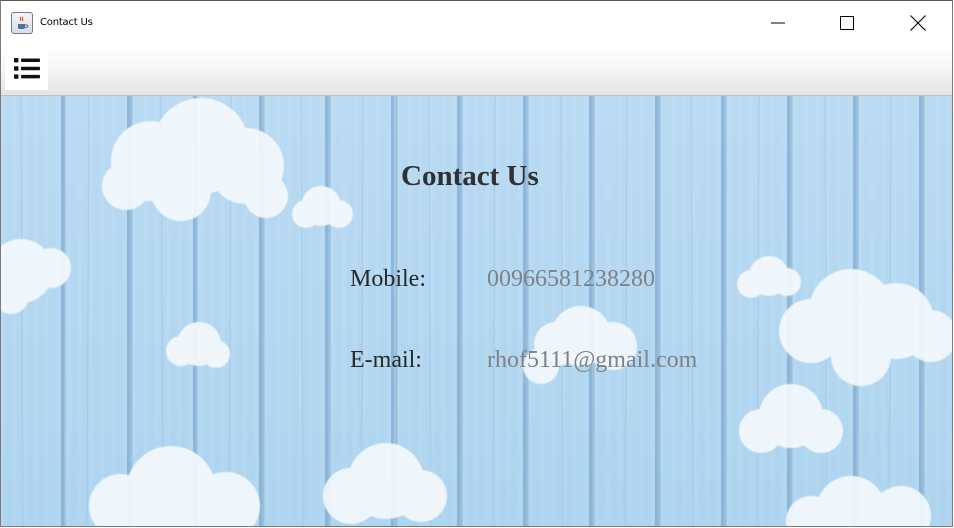 This screenshot has height=528, width=954. I want to click on mobile-label: Mobile:, so click(388, 279).